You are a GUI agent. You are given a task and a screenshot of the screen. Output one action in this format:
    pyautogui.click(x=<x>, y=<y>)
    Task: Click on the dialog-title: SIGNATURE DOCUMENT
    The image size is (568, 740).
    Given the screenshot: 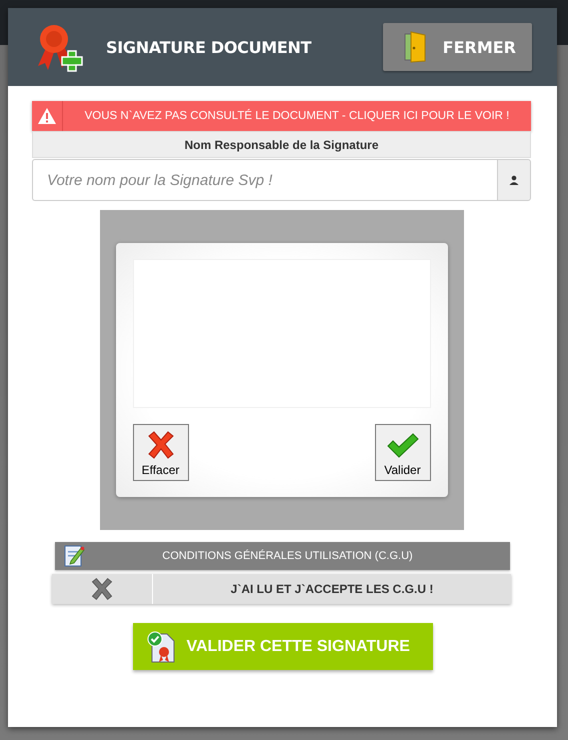 What is the action you would take?
    pyautogui.click(x=209, y=47)
    